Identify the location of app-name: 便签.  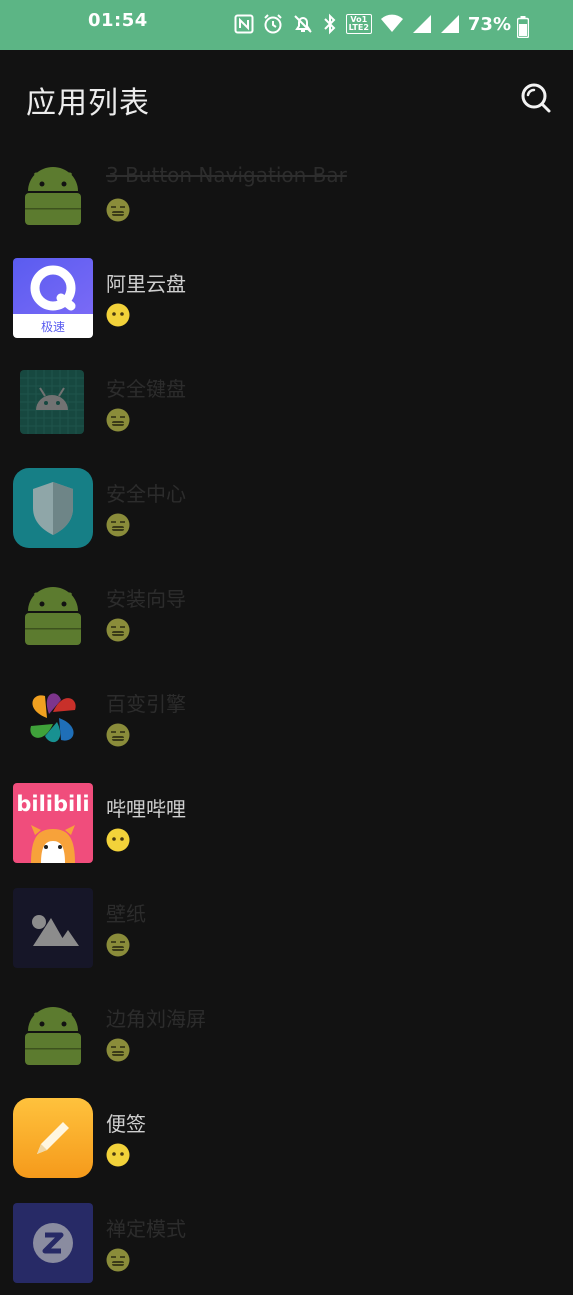
(126, 1124).